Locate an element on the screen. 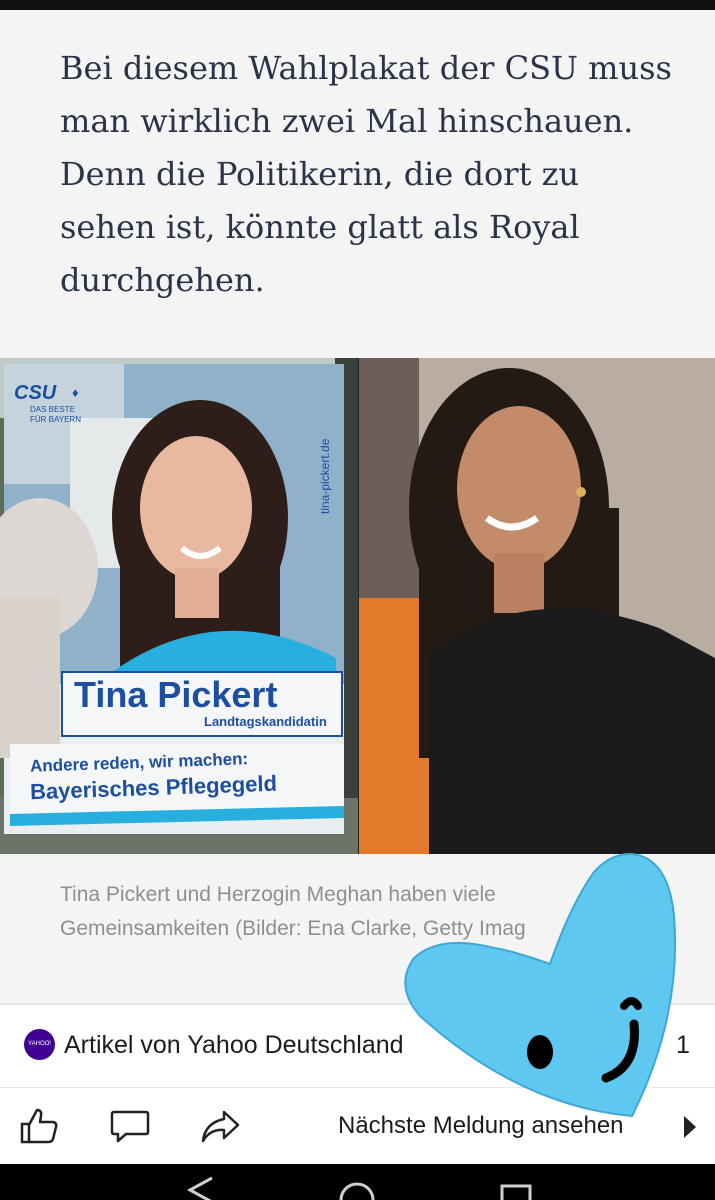  csu-logo: CSU is located at coordinates (35, 393).